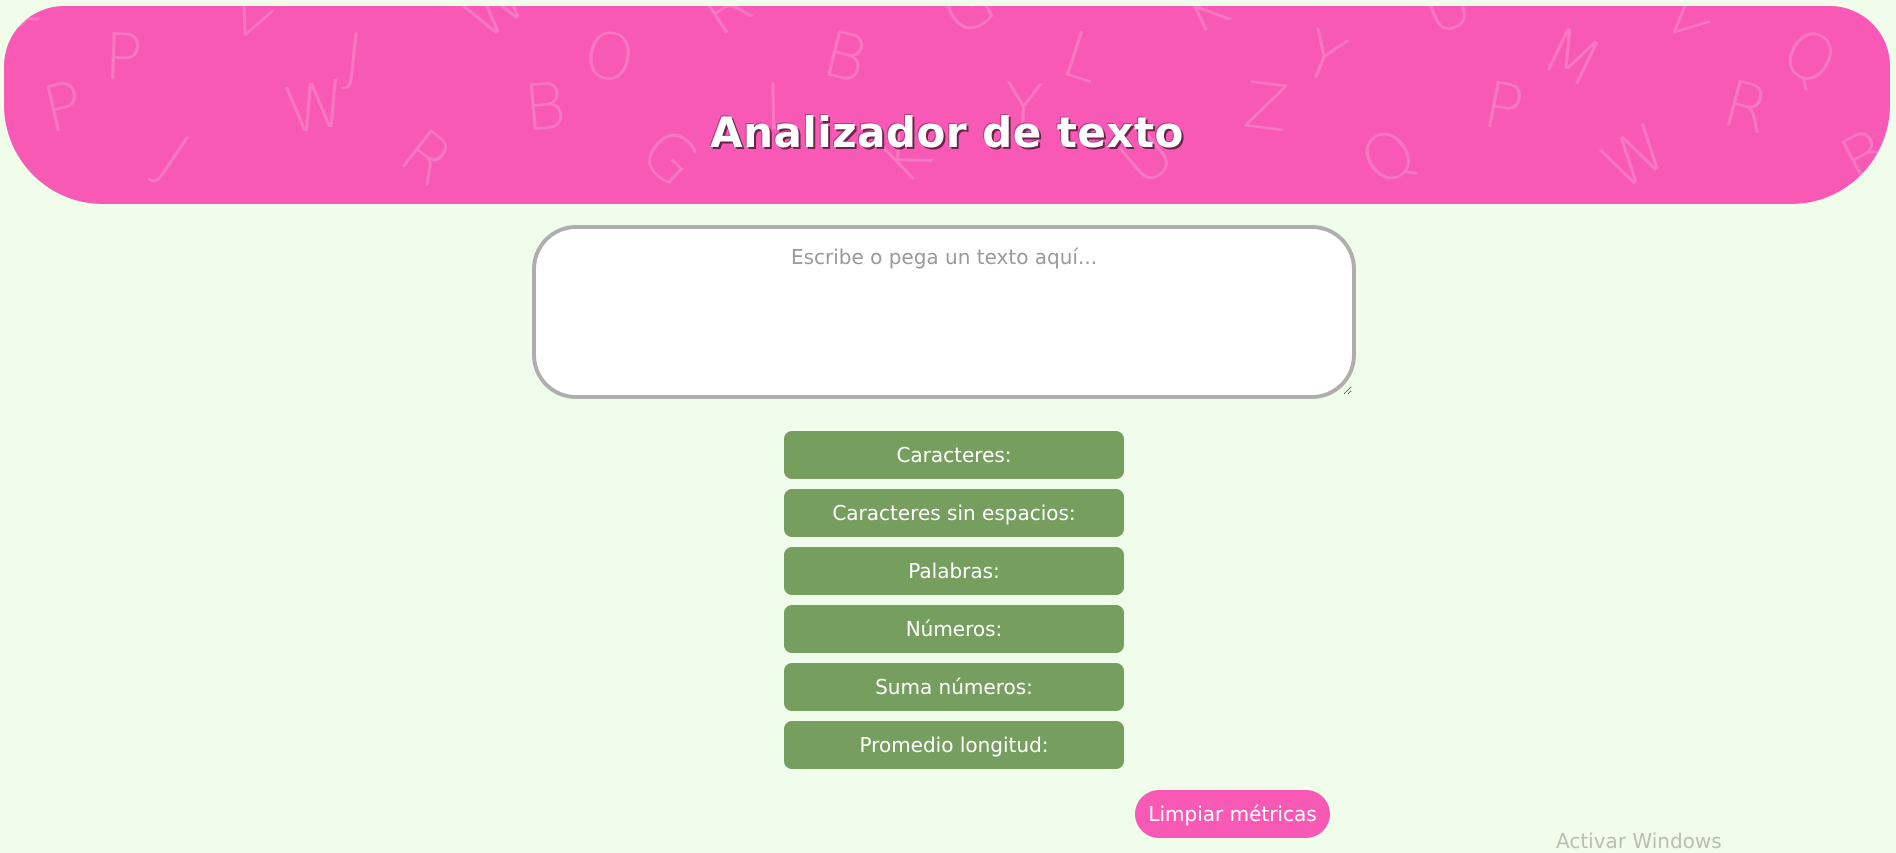 Image resolution: width=1896 pixels, height=853 pixels. I want to click on metric-words: Palabras:, so click(954, 571).